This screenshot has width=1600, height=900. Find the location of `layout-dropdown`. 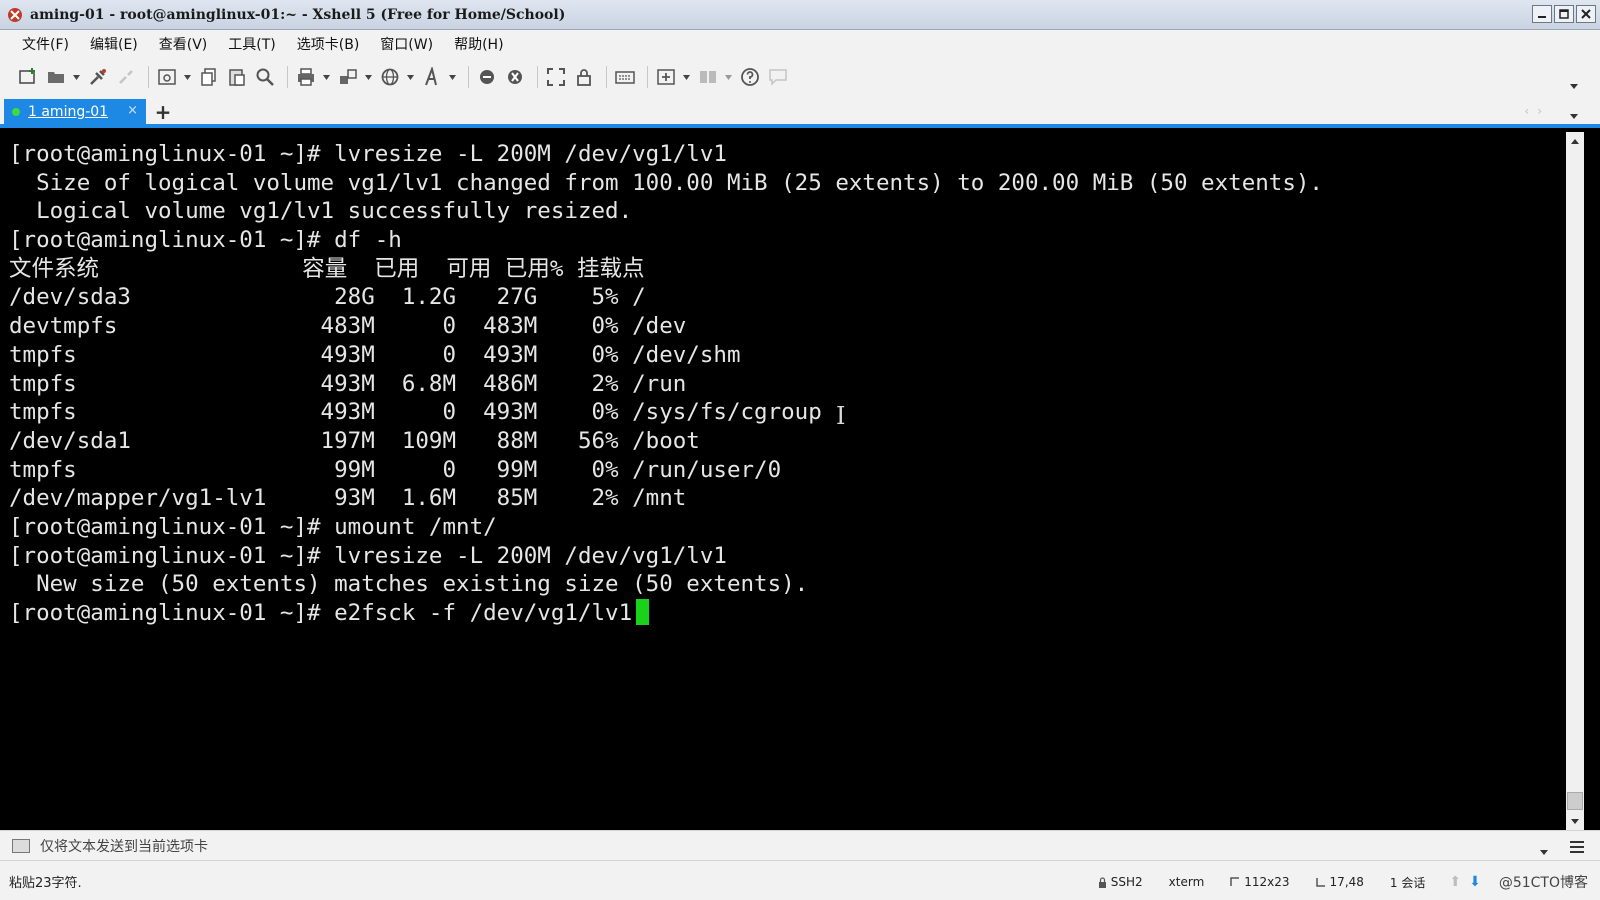

layout-dropdown is located at coordinates (728, 77).